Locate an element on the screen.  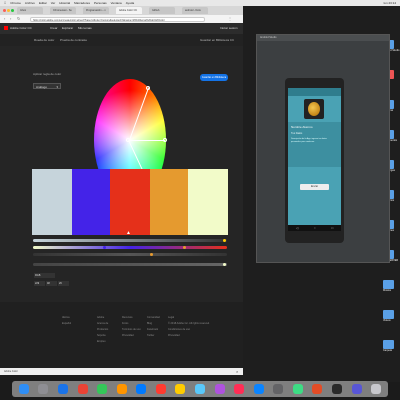
desktop-icon: Música is located at coordinates (388, 286).